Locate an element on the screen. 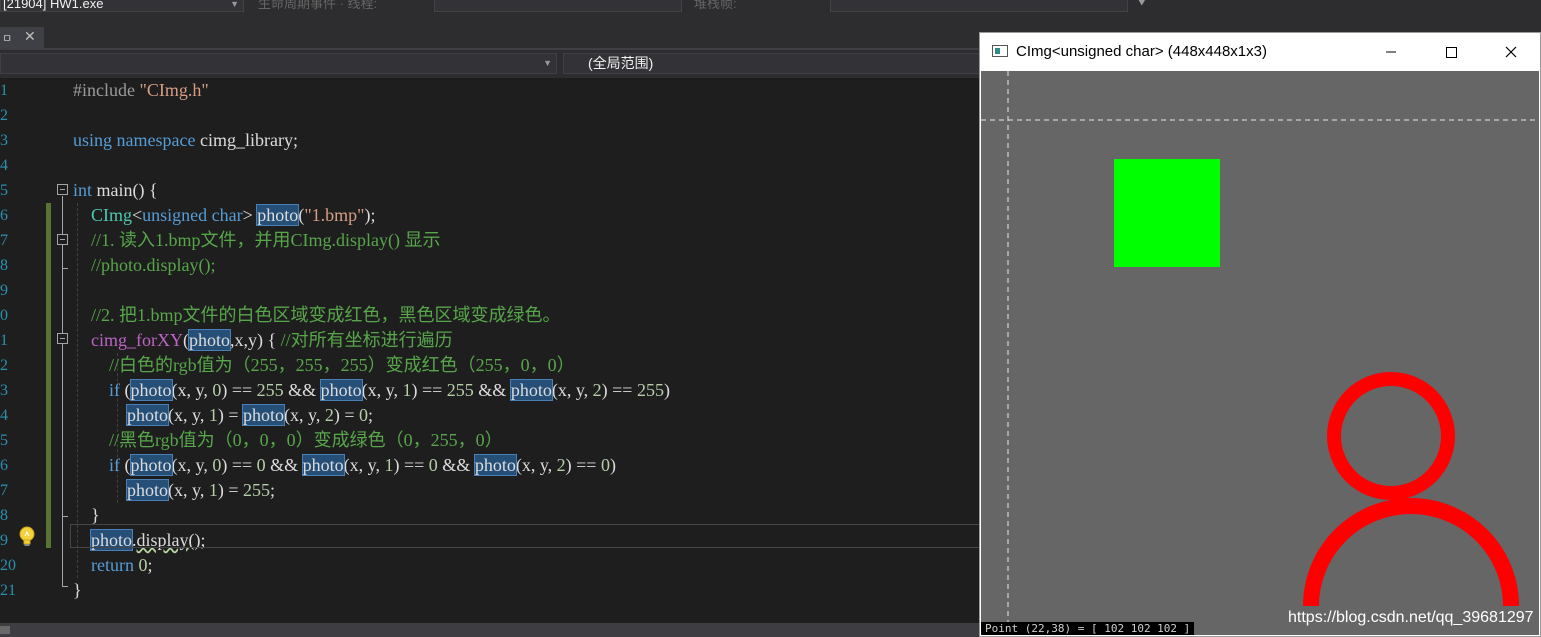 This screenshot has width=1541, height=637. window-app-icon is located at coordinates (1000, 51).